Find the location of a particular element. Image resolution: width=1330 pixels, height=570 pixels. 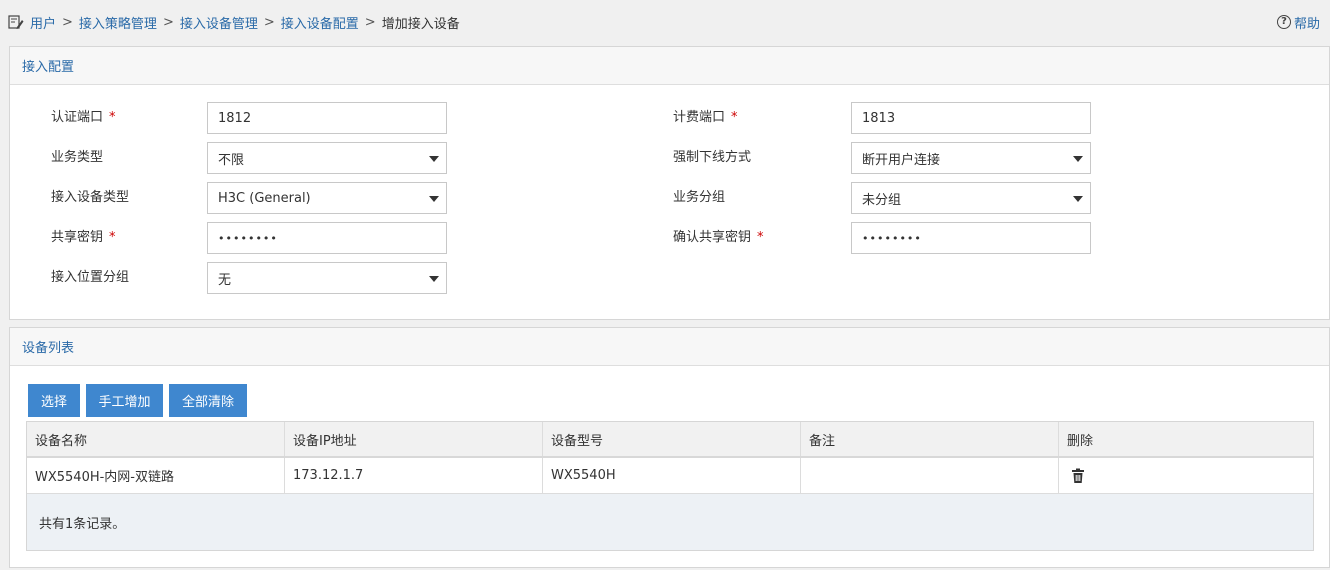

device-list-title: 设备列表 is located at coordinates (669, 347).